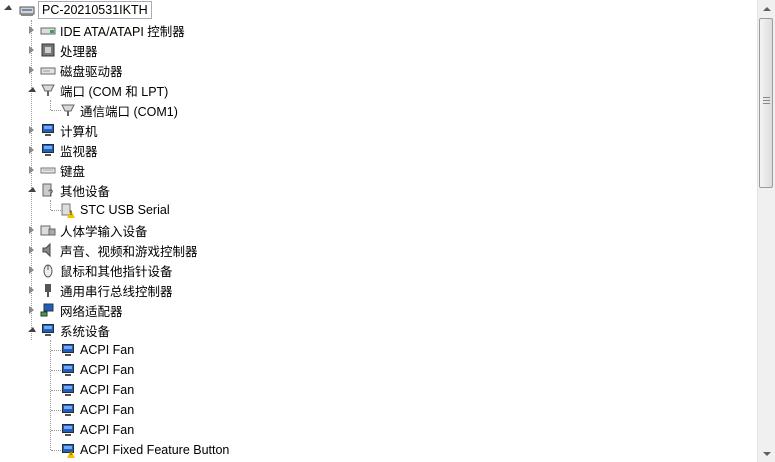 The width and height of the screenshot is (775, 462). Describe the element at coordinates (48, 170) in the screenshot. I see `keyboard-icon` at that location.